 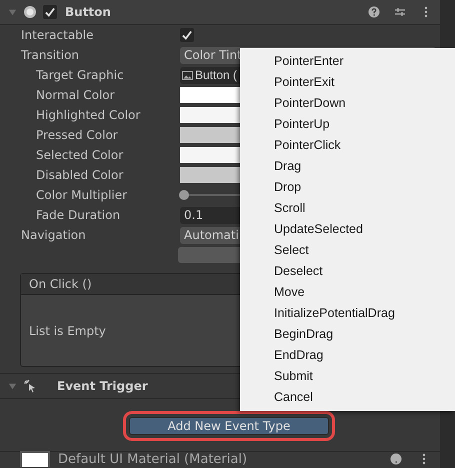 I want to click on menu-item: Submit, so click(x=347, y=376).